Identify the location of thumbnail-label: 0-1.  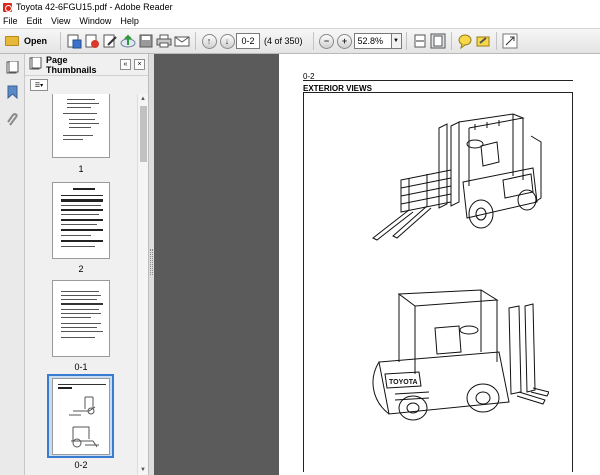
(81, 367).